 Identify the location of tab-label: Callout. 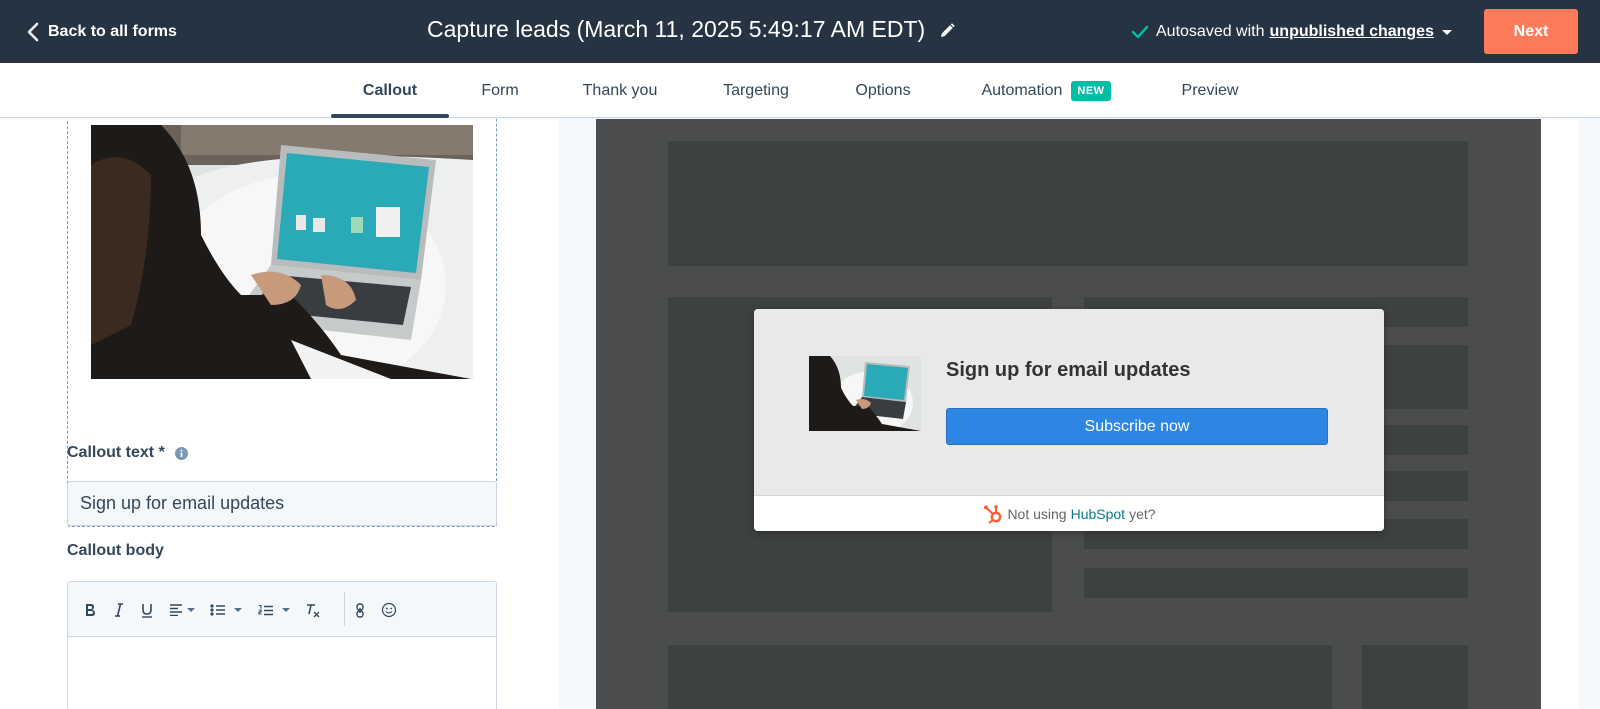
(390, 90).